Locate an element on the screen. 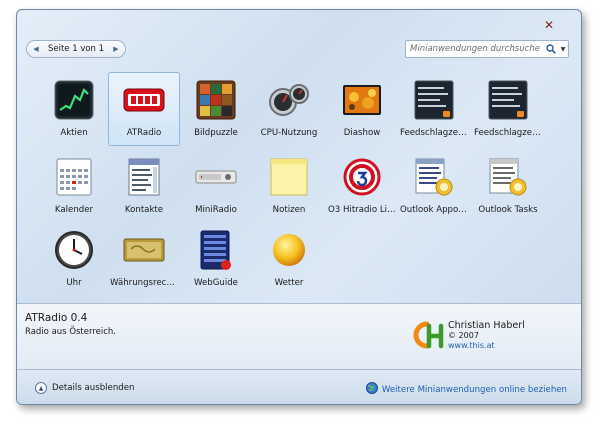 This screenshot has width=603, height=427. gadget-description: Radio aus Österreich. is located at coordinates (71, 332).